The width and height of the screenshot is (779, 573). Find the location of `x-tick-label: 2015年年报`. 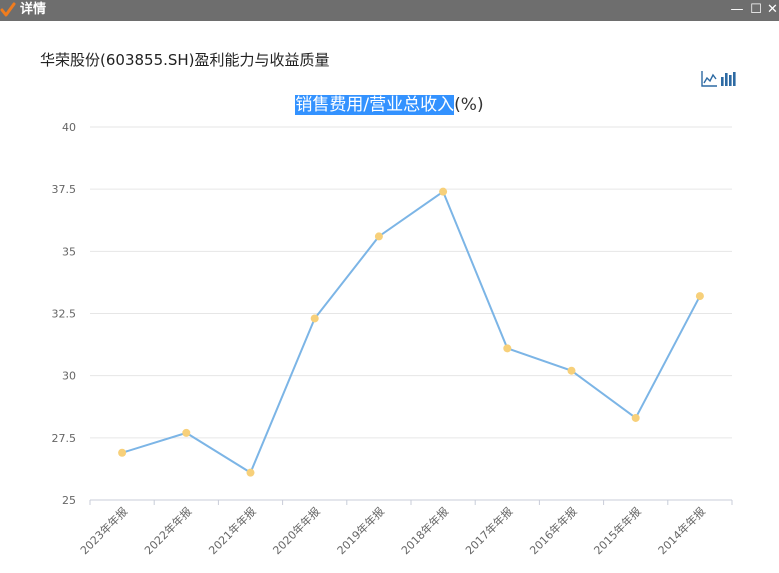

x-tick-label: 2015年年报 is located at coordinates (617, 530).